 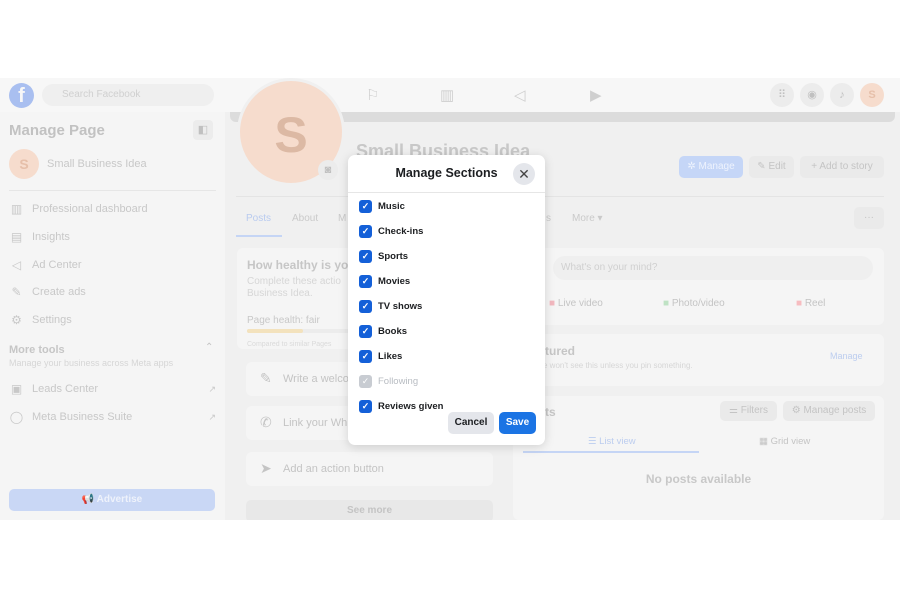 I want to click on active-view-indicator, so click(x=611, y=452).